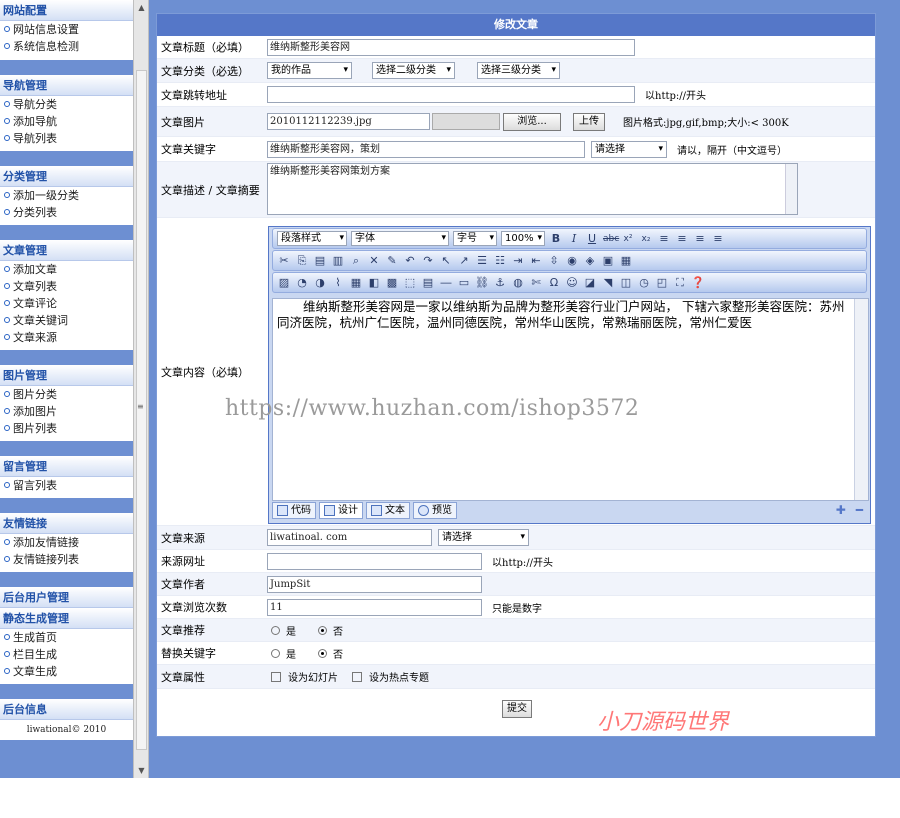 Image resolution: width=900 pixels, height=818 pixels. I want to click on paragraph-style-select: 段落样式, so click(312, 238).